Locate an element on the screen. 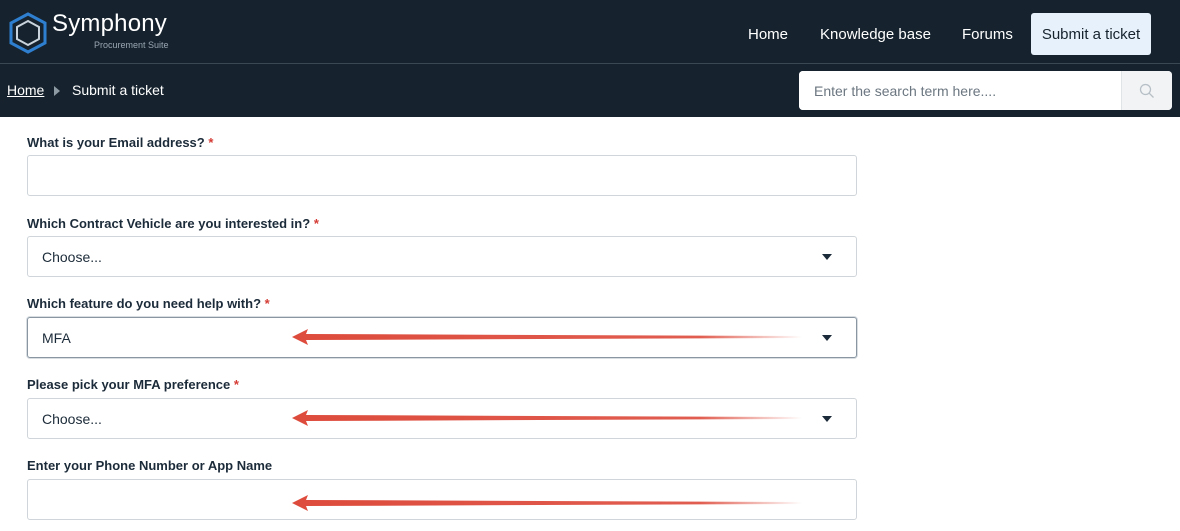 The width and height of the screenshot is (1180, 531). search-box is located at coordinates (985, 90).